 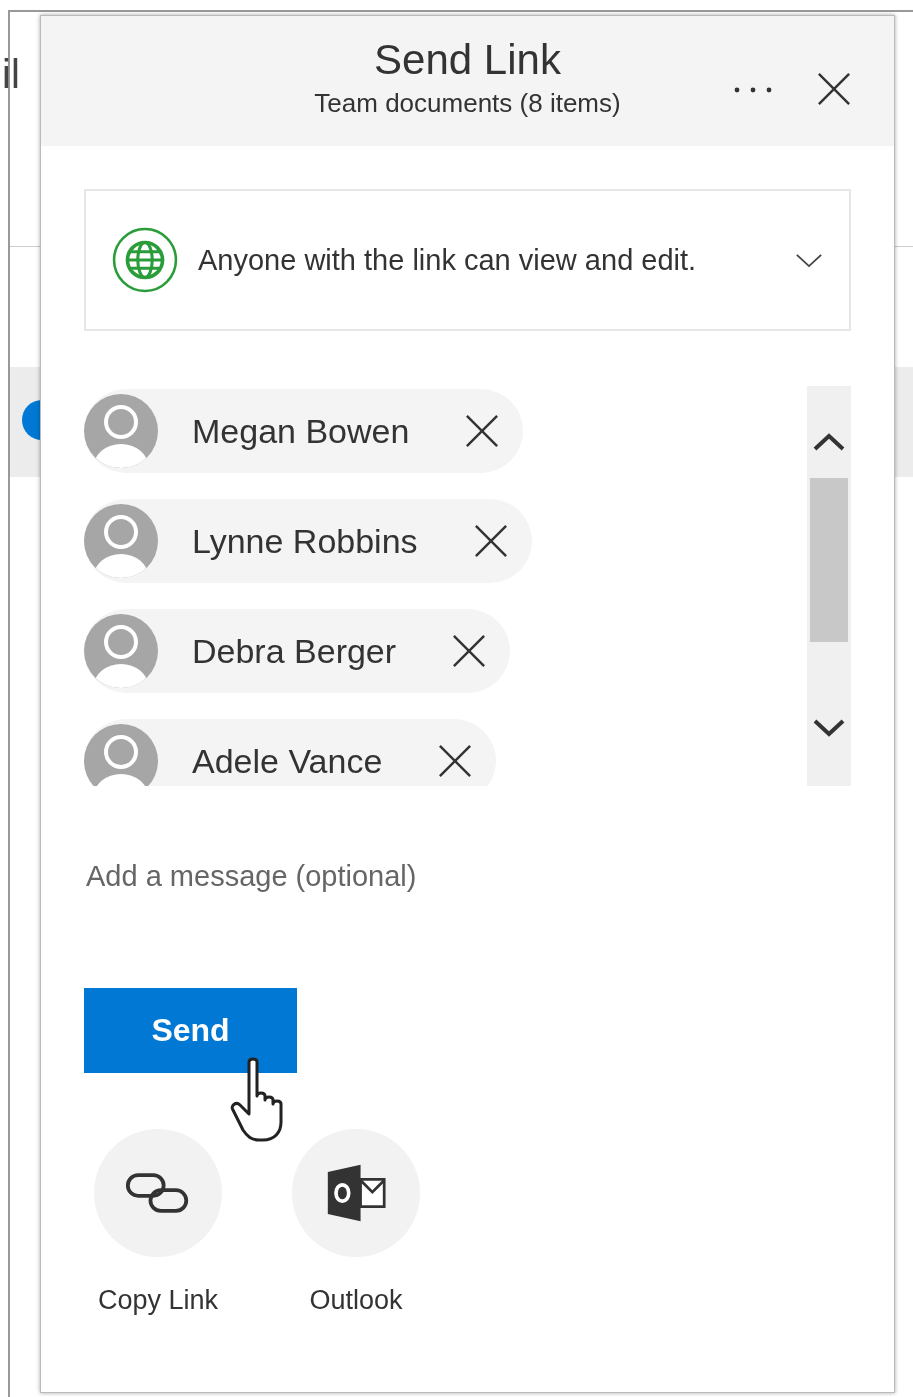 What do you see at coordinates (809, 260) in the screenshot?
I see `chevron-down-icon` at bounding box center [809, 260].